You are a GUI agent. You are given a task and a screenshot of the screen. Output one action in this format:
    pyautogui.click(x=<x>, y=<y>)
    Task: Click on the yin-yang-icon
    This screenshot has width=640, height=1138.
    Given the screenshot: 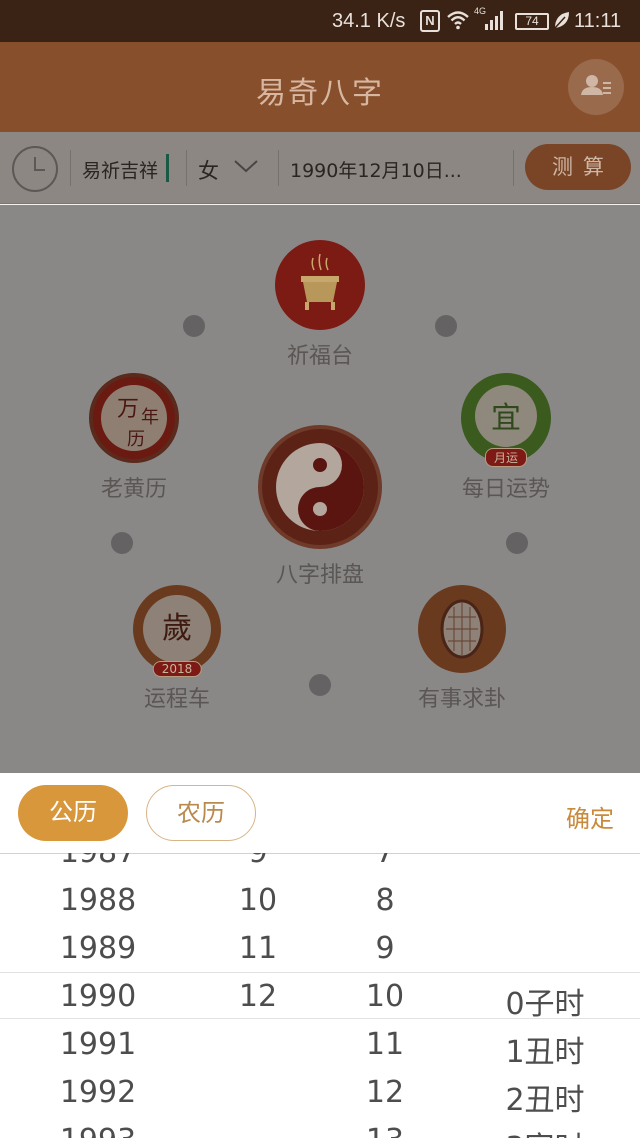 What is the action you would take?
    pyautogui.click(x=320, y=487)
    